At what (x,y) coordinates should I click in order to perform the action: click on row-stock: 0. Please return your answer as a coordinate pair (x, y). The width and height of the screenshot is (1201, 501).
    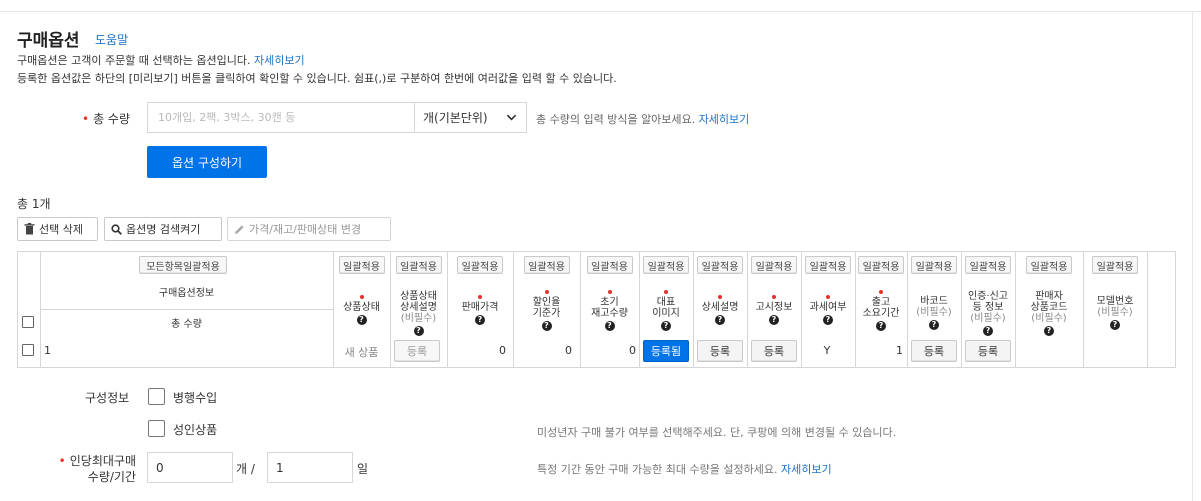
    Looking at the image, I should click on (632, 350).